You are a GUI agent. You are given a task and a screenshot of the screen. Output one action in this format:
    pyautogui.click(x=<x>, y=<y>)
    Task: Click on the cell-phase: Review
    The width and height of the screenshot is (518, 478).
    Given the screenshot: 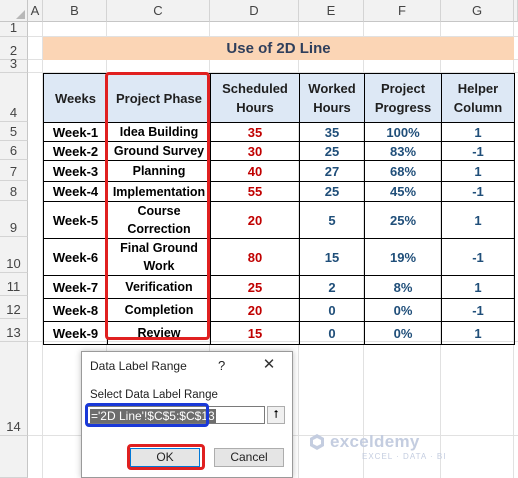 What is the action you would take?
    pyautogui.click(x=159, y=333)
    